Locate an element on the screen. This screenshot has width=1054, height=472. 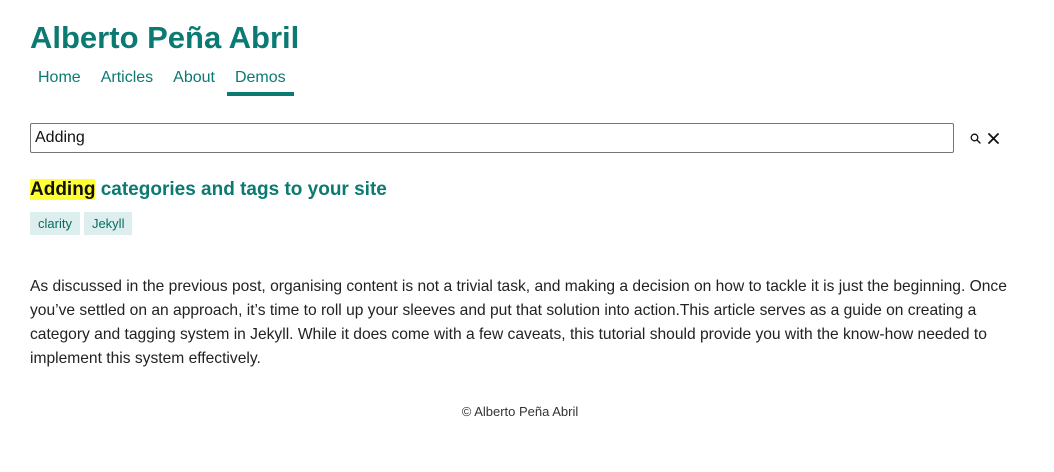
nav-item-demos: Demos is located at coordinates (260, 80).